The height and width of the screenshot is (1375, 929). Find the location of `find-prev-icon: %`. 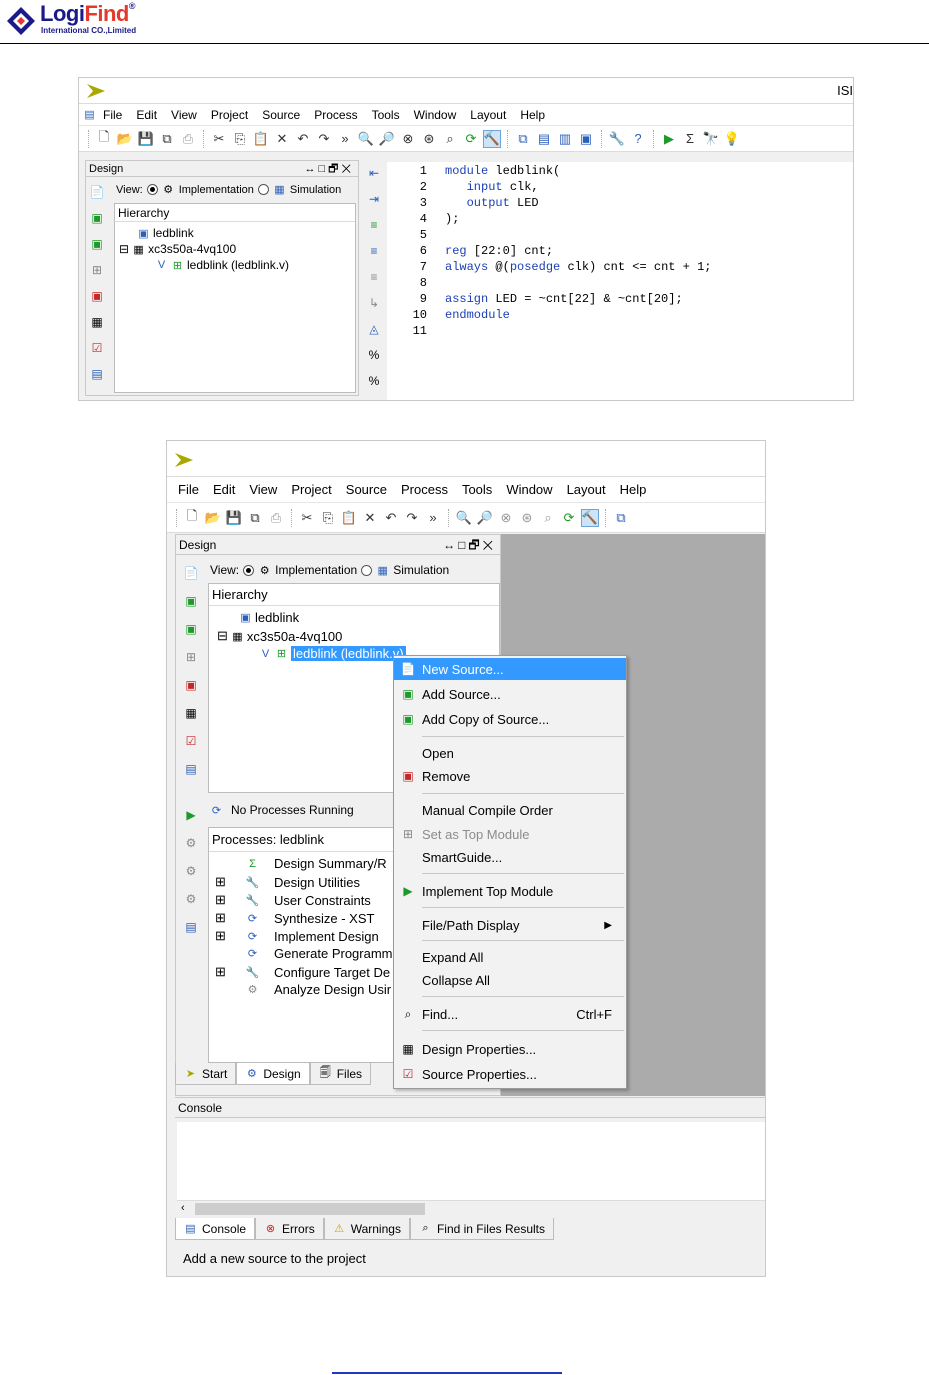

find-prev-icon: % is located at coordinates (374, 381).